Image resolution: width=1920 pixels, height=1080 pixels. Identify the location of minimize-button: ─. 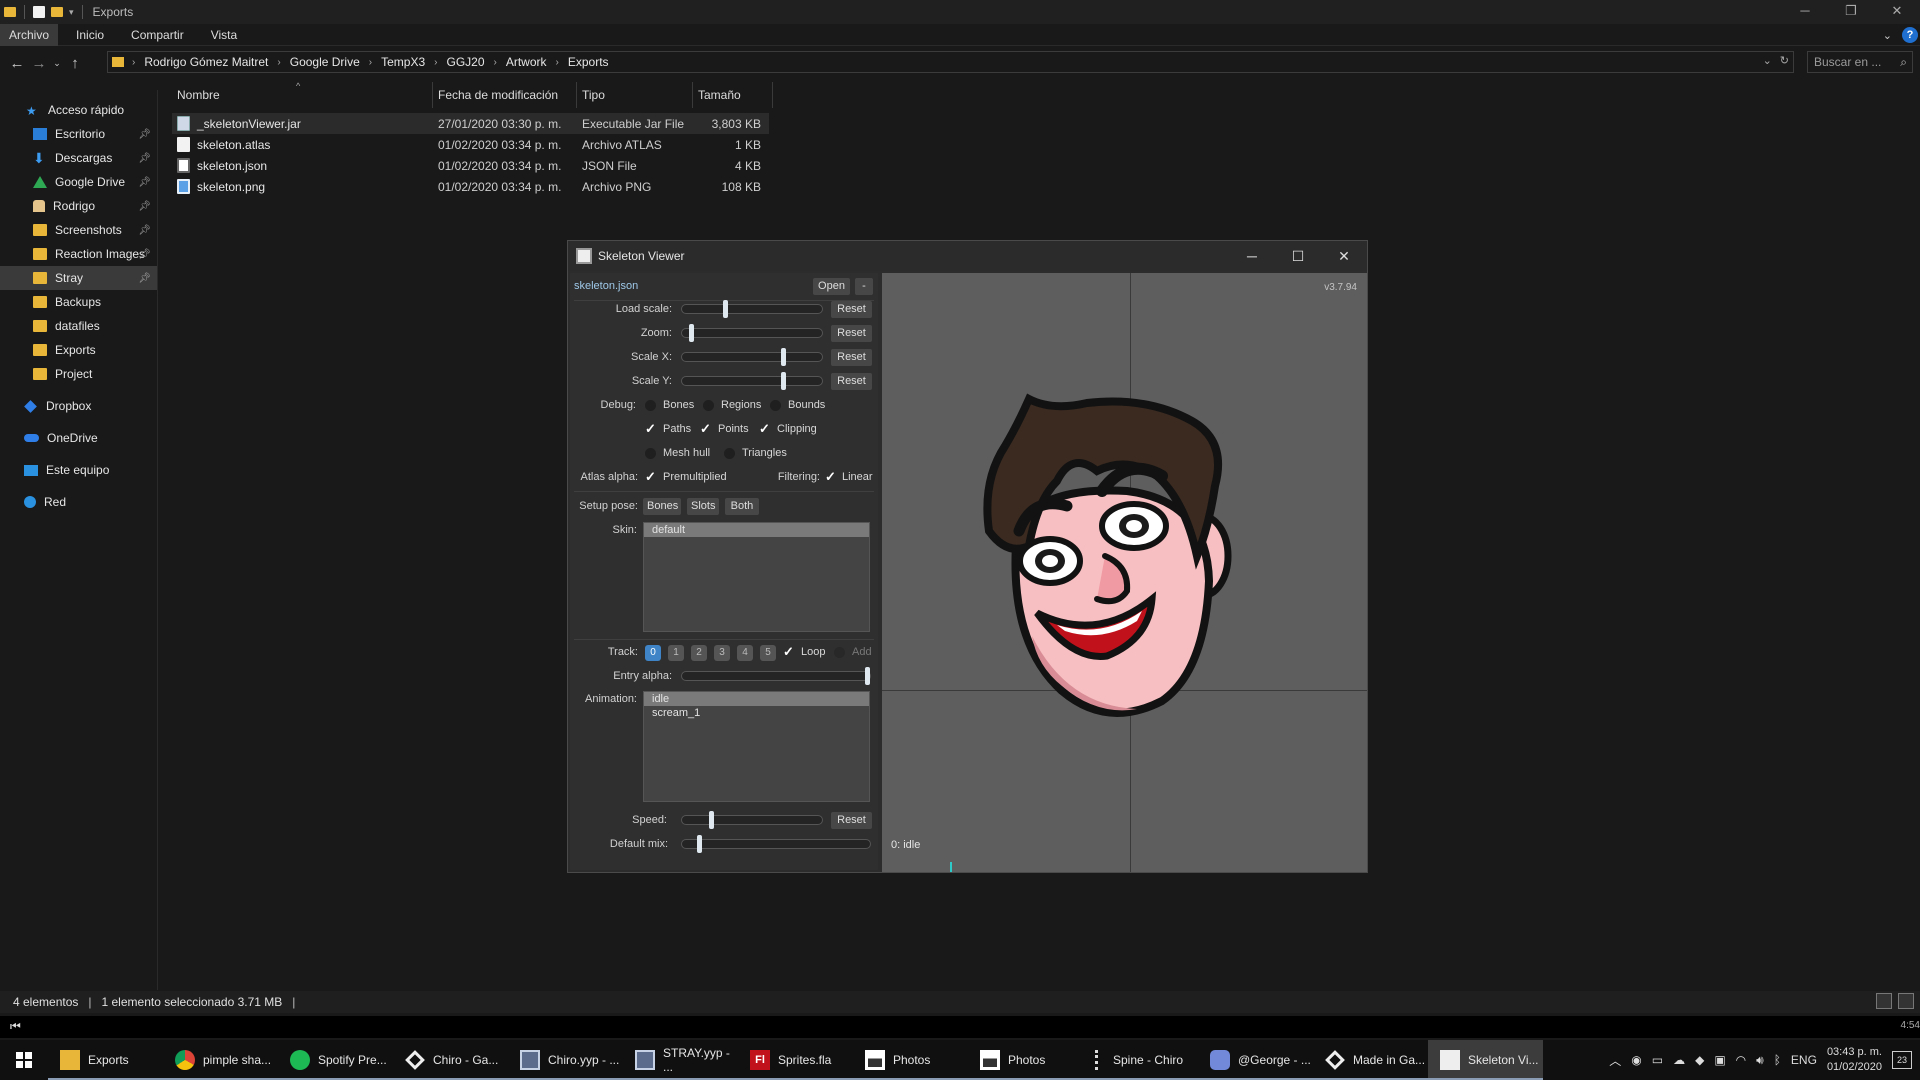
(1252, 256).